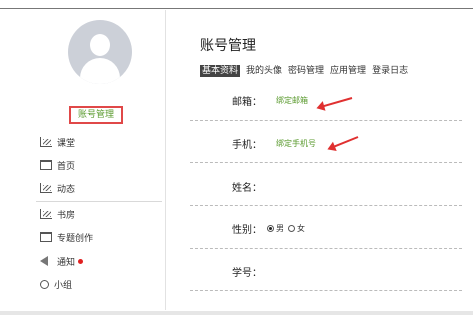 The image size is (473, 315). What do you see at coordinates (348, 71) in the screenshot?
I see `tab-apps: 应用管理` at bounding box center [348, 71].